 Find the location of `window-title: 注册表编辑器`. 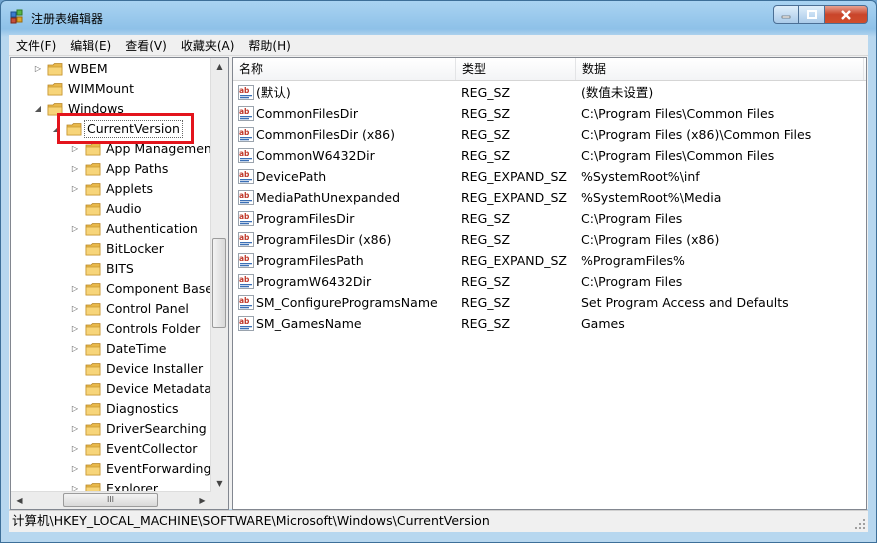

window-title: 注册表编辑器 is located at coordinates (67, 19).